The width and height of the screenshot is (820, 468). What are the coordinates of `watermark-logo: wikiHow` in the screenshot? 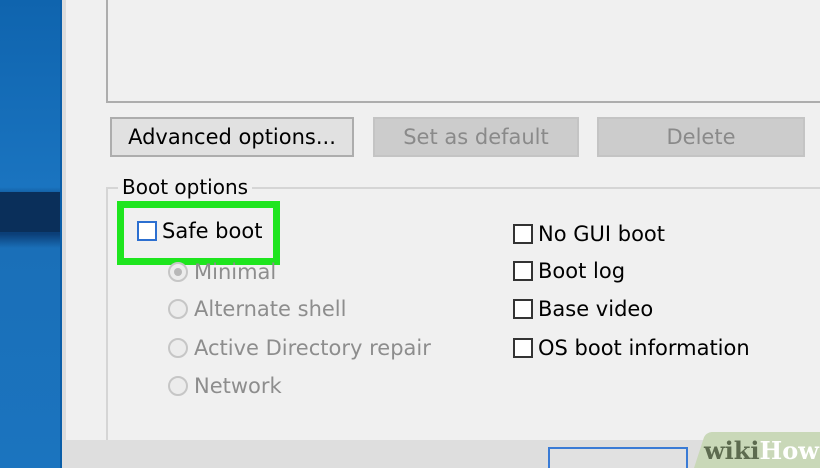 It's located at (761, 450).